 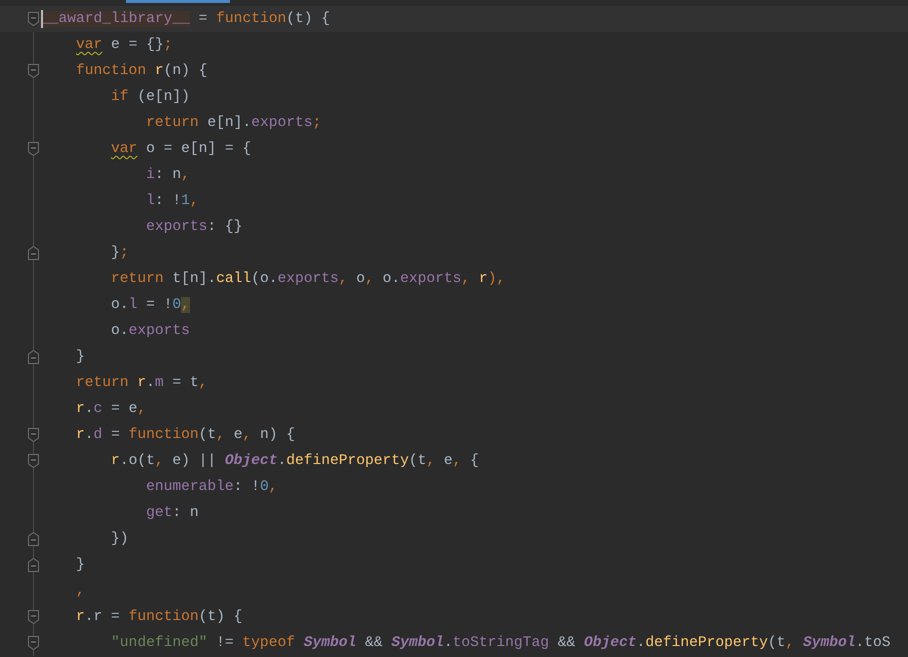 What do you see at coordinates (500, 643) in the screenshot?
I see `code-line: "undefined" != typeof Symbol && Symbol.toStringTag && Object.defineProperty(t, Symbol.toS` at bounding box center [500, 643].